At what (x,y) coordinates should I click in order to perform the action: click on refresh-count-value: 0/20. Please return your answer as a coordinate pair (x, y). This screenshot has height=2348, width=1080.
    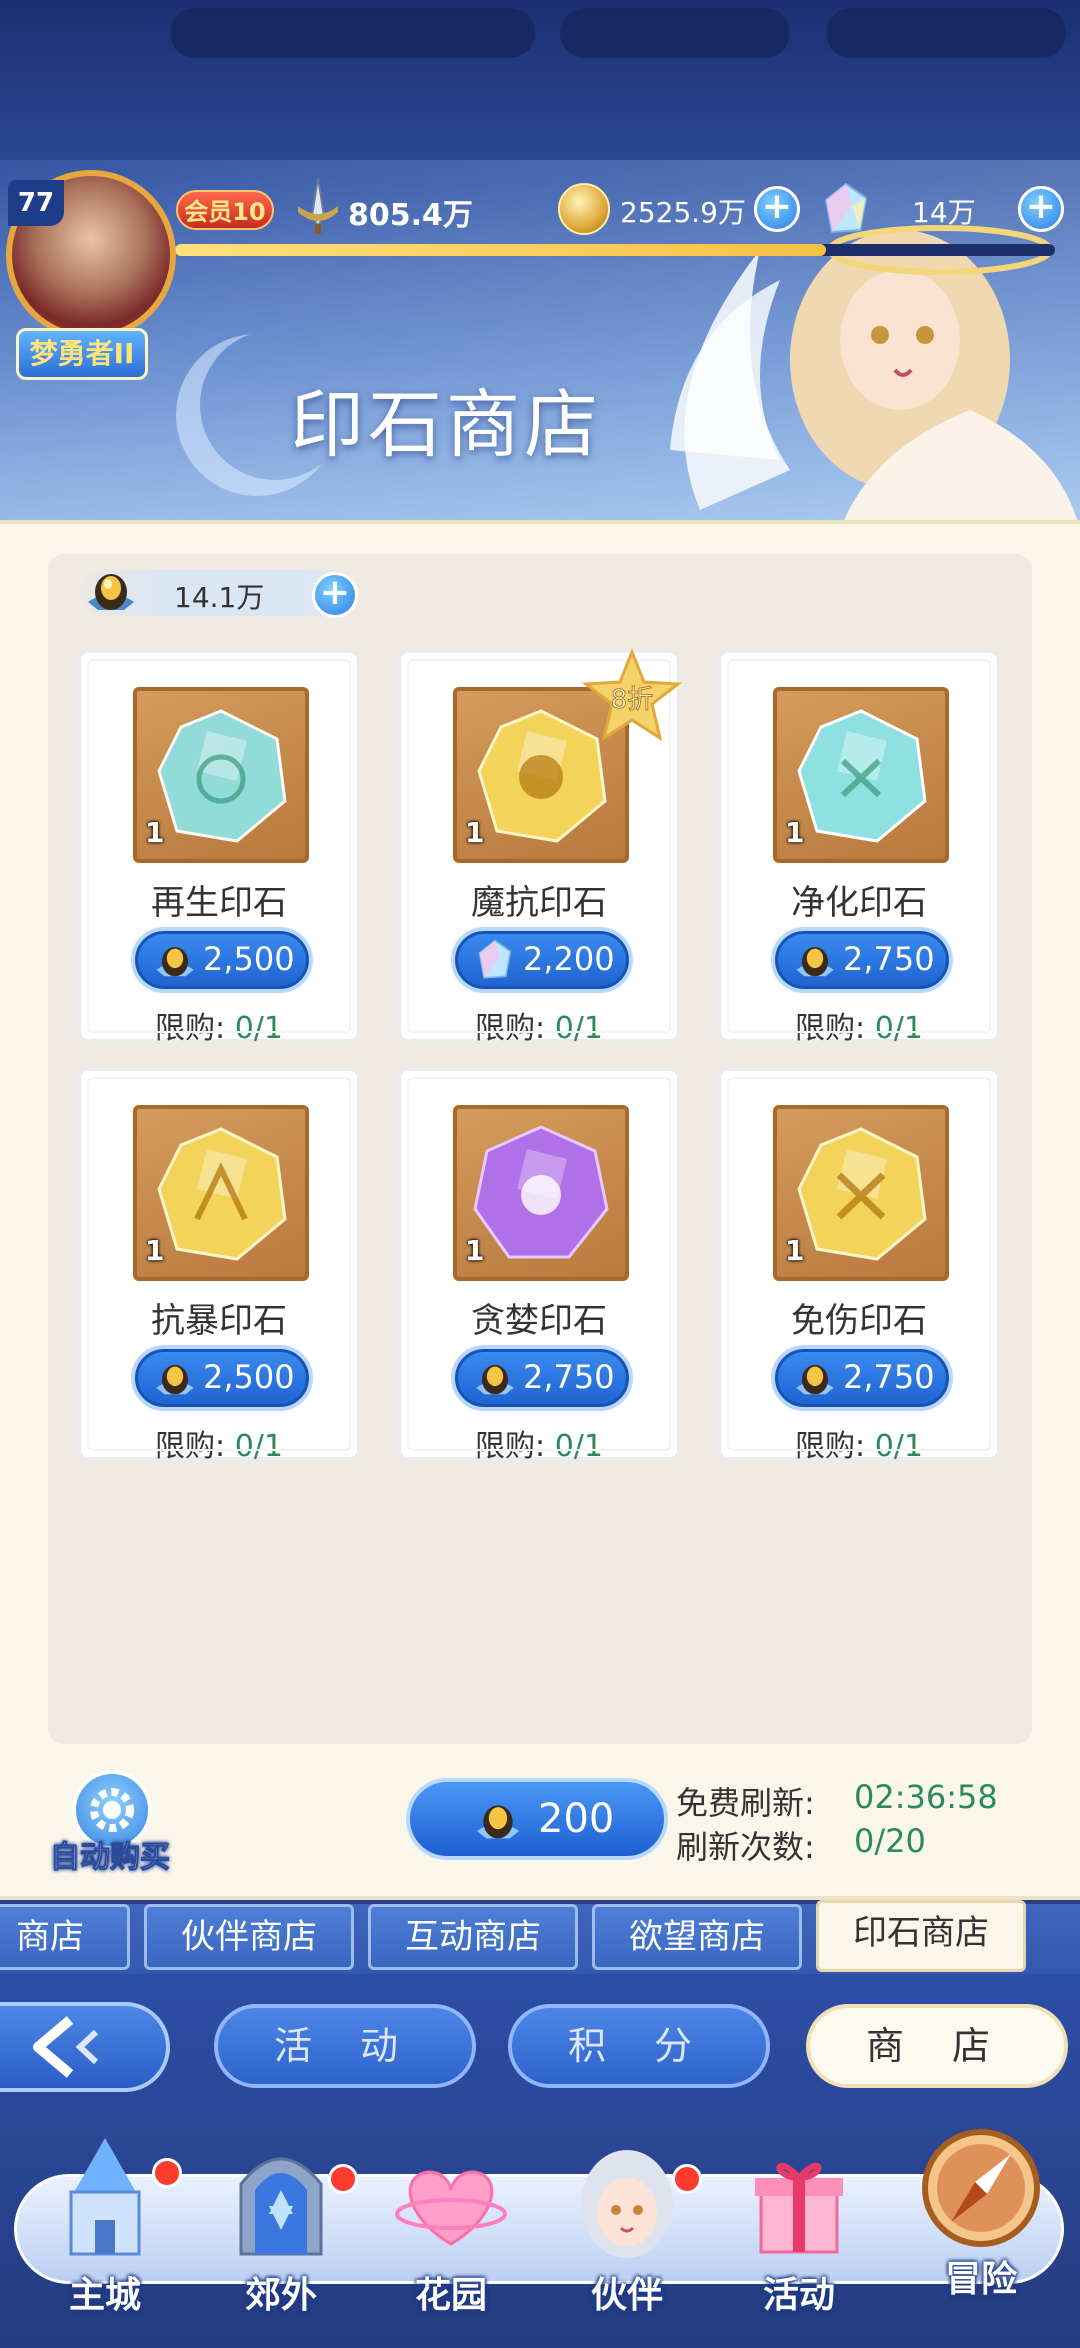
    Looking at the image, I should click on (890, 1841).